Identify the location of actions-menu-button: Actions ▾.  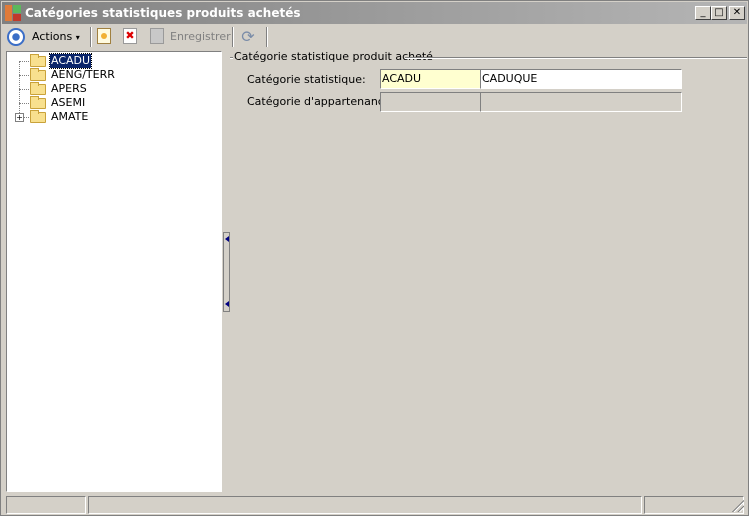
(56, 37).